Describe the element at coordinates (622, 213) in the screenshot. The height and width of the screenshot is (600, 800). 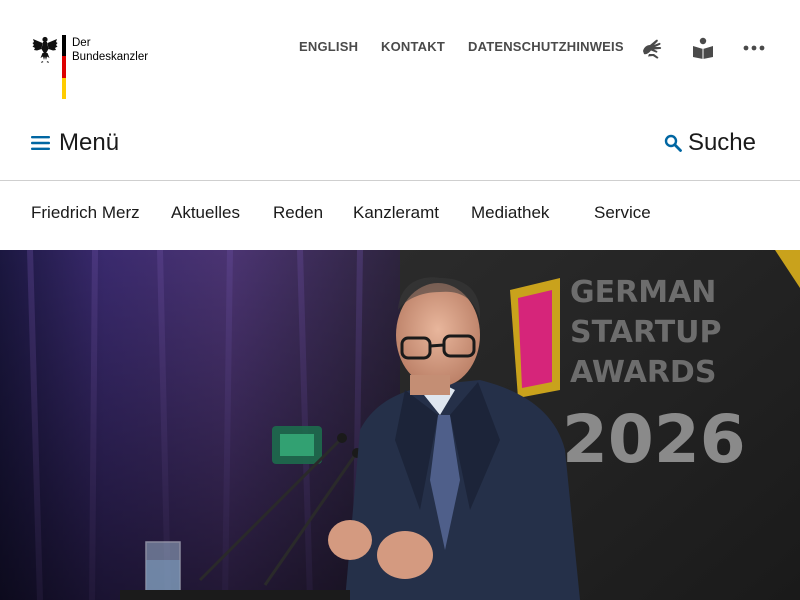
I see `nav-item-service: Service` at that location.